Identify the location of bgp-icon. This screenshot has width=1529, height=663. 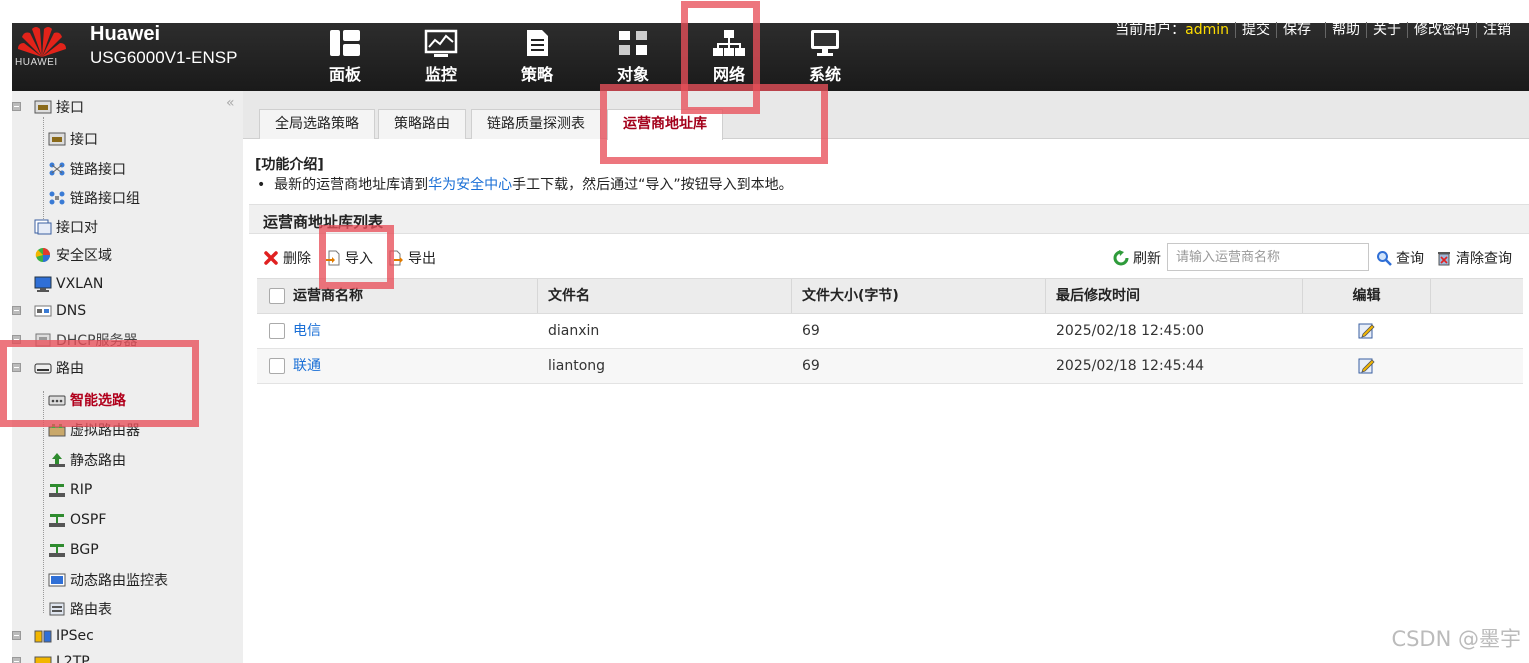
(57, 550).